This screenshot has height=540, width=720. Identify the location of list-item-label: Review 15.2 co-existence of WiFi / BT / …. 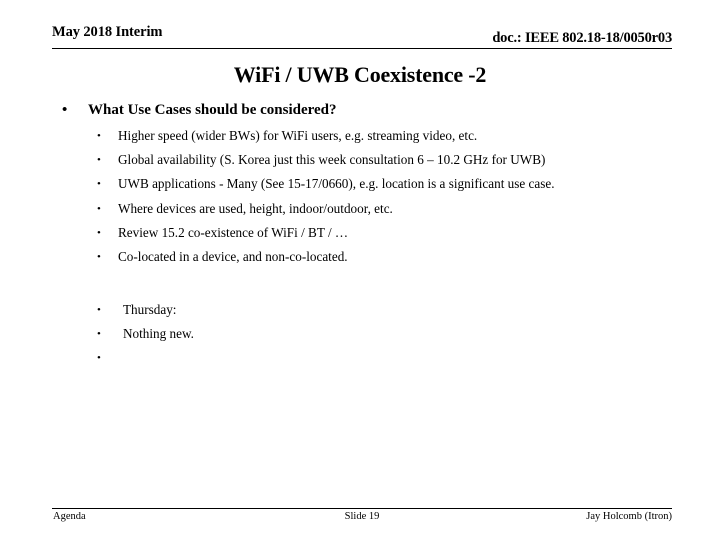
(233, 232).